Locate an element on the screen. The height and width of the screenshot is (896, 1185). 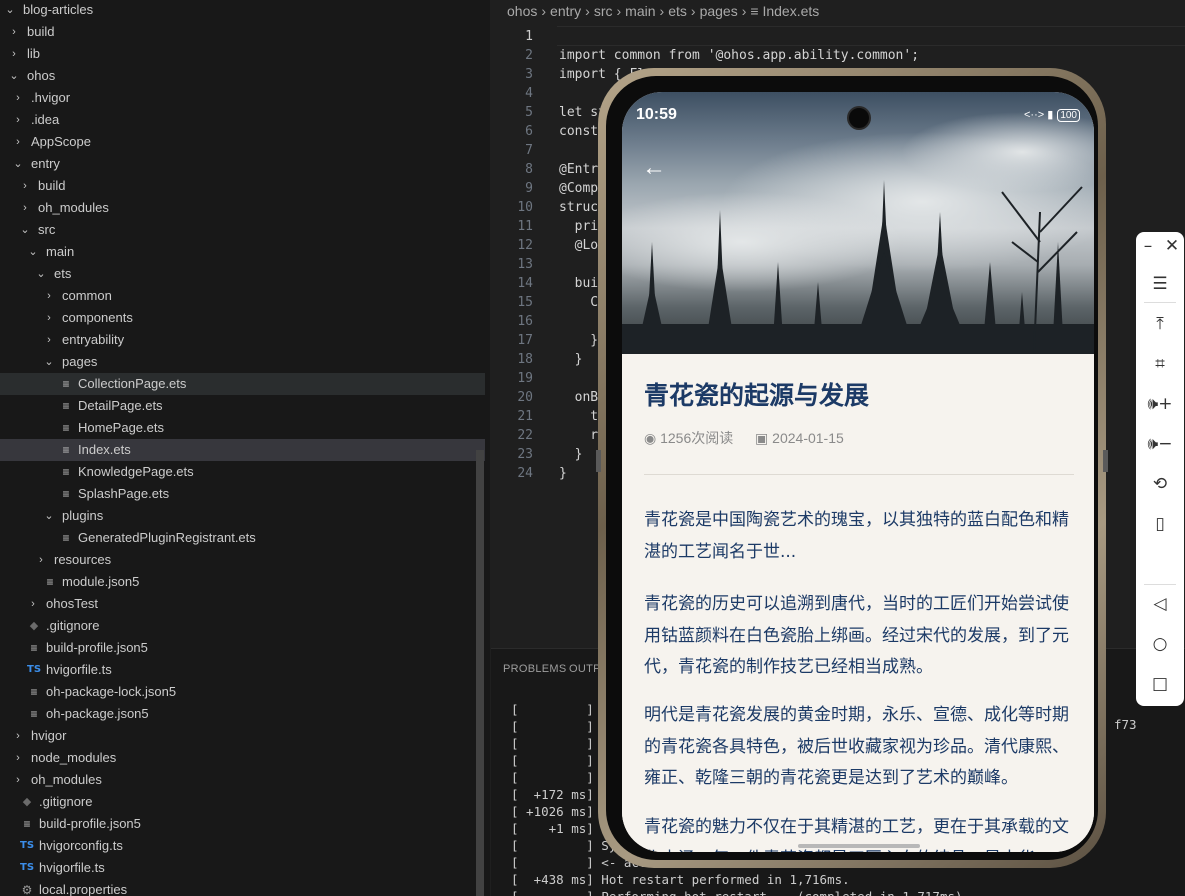
tree-file-module-json5: ≡ module.json5 is located at coordinates (242, 582).